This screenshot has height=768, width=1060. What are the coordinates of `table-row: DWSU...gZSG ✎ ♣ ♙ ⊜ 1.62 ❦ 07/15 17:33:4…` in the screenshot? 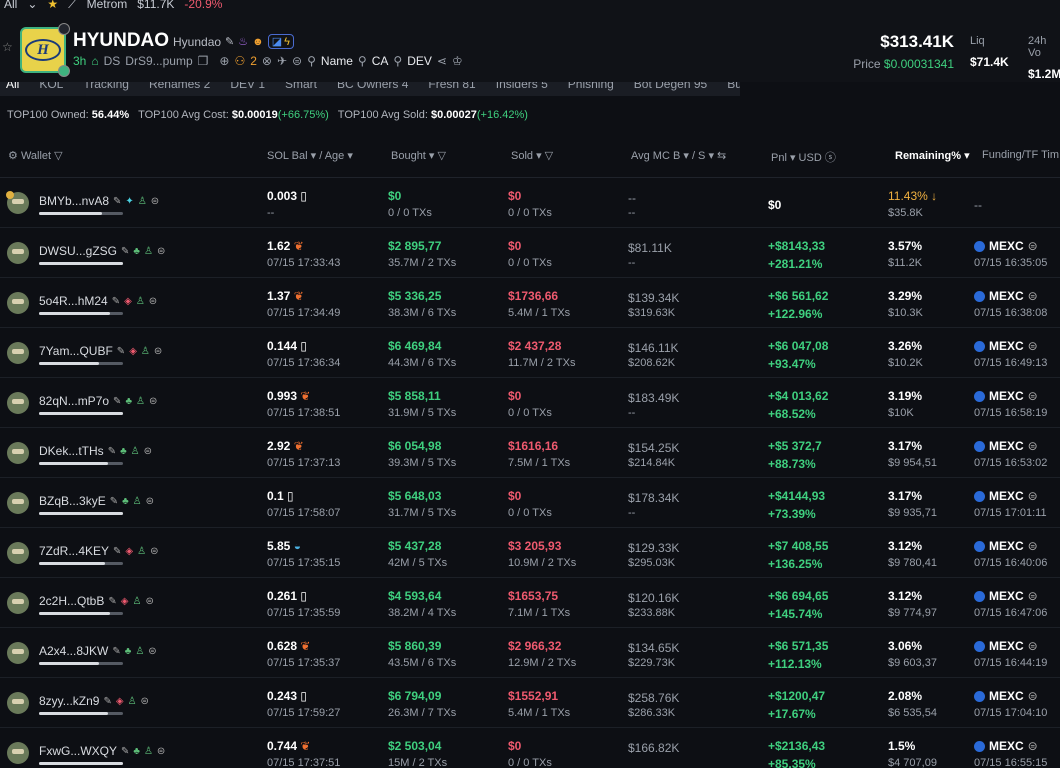 It's located at (530, 253).